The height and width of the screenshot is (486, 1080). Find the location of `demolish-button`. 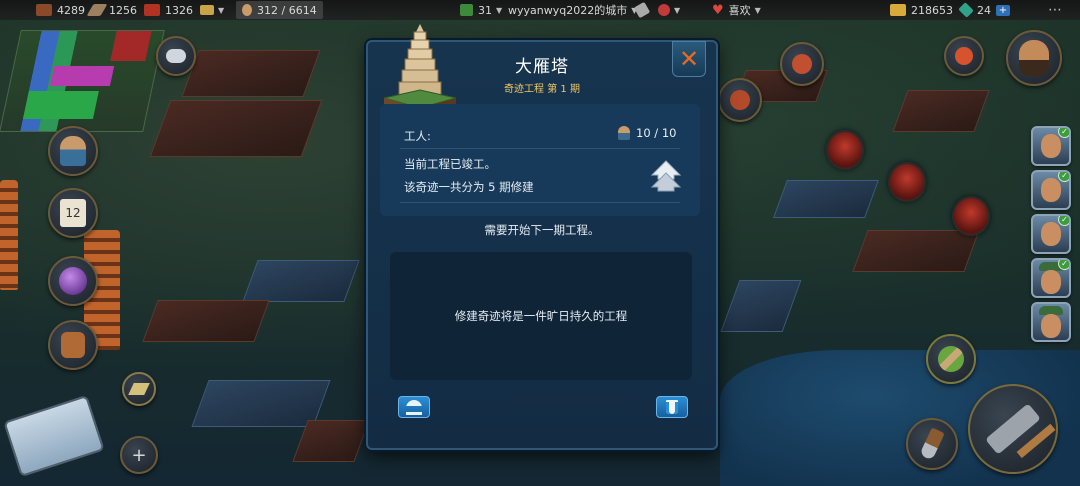

demolish-button is located at coordinates (672, 407).